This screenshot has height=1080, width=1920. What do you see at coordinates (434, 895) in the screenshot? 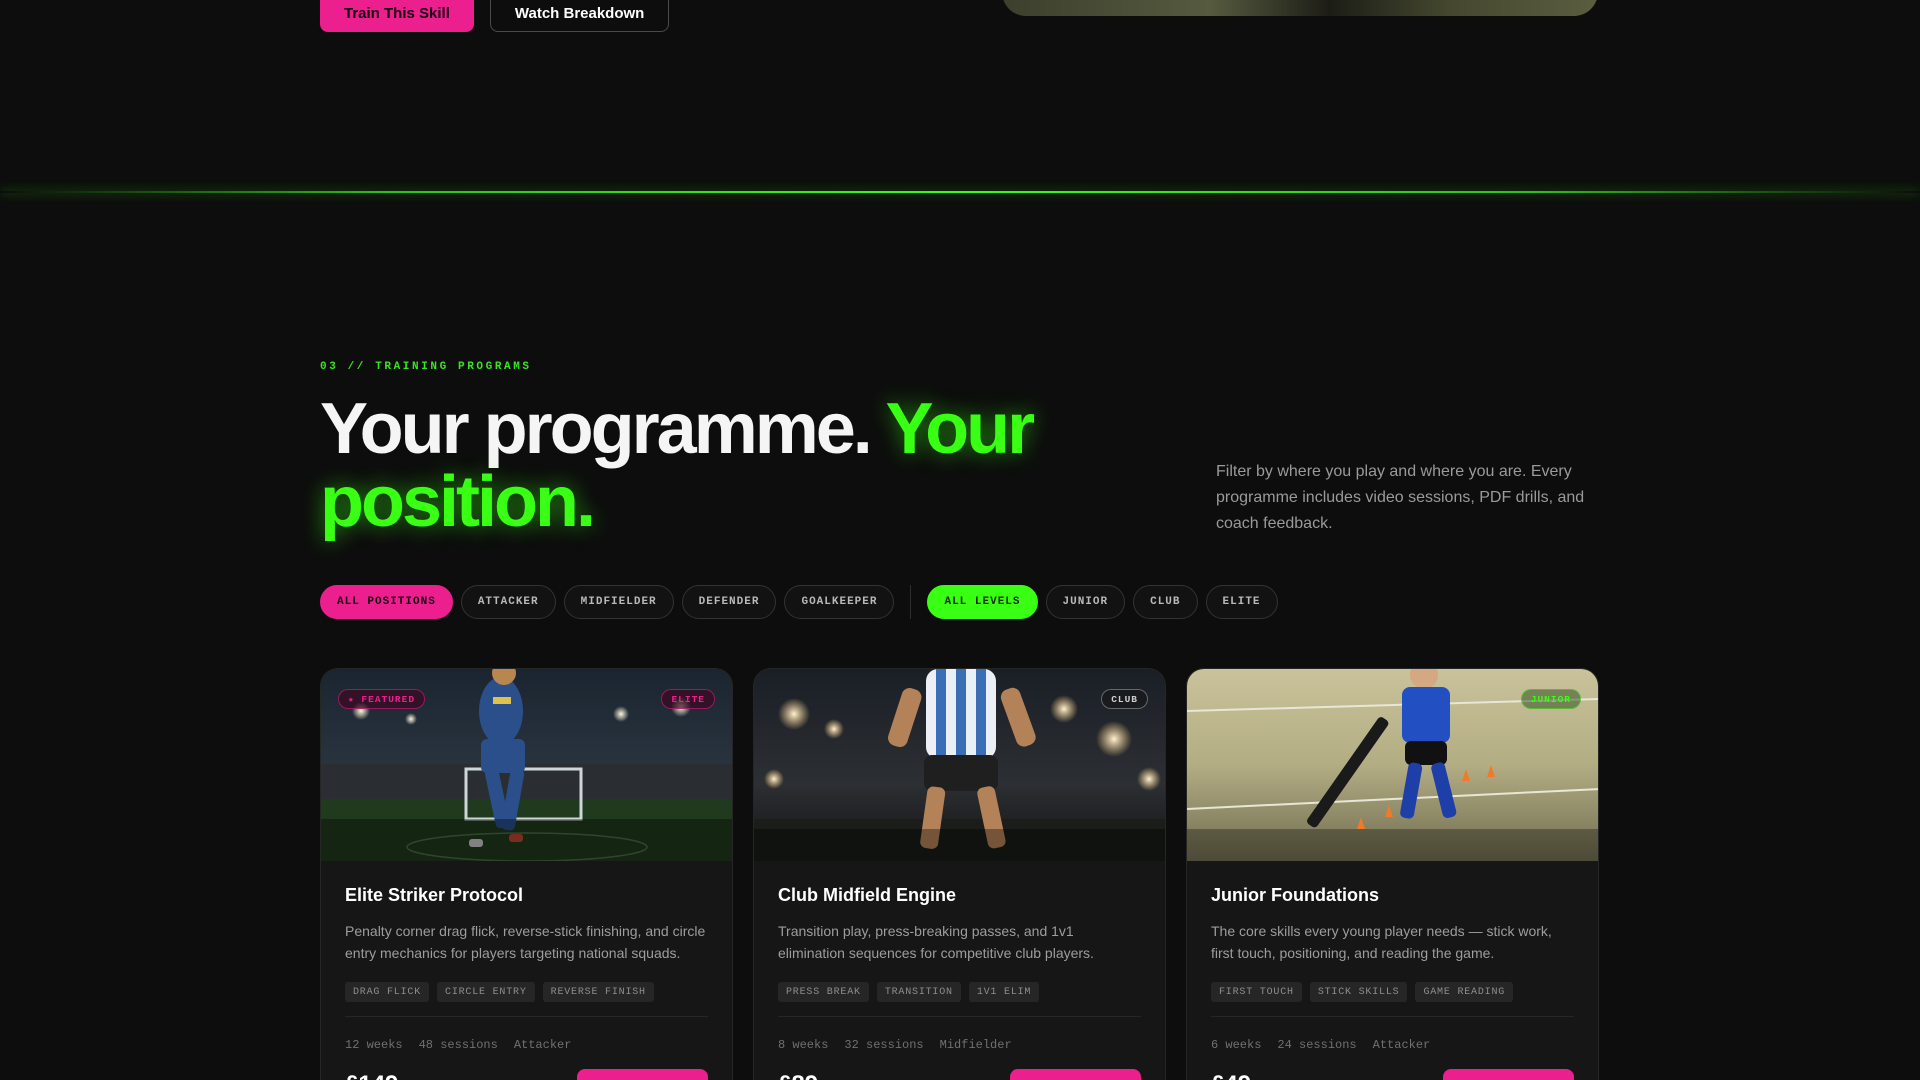
I see `program-title: Elite Striker Protocol` at bounding box center [434, 895].